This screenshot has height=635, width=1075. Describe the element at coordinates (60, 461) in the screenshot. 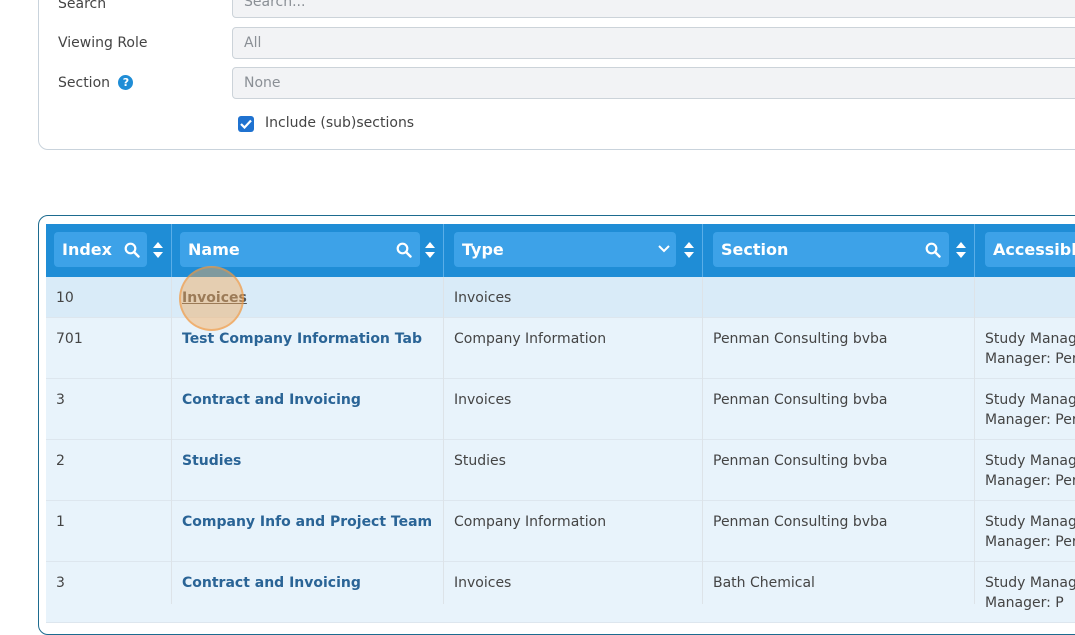

I see `cell-index: 2` at that location.